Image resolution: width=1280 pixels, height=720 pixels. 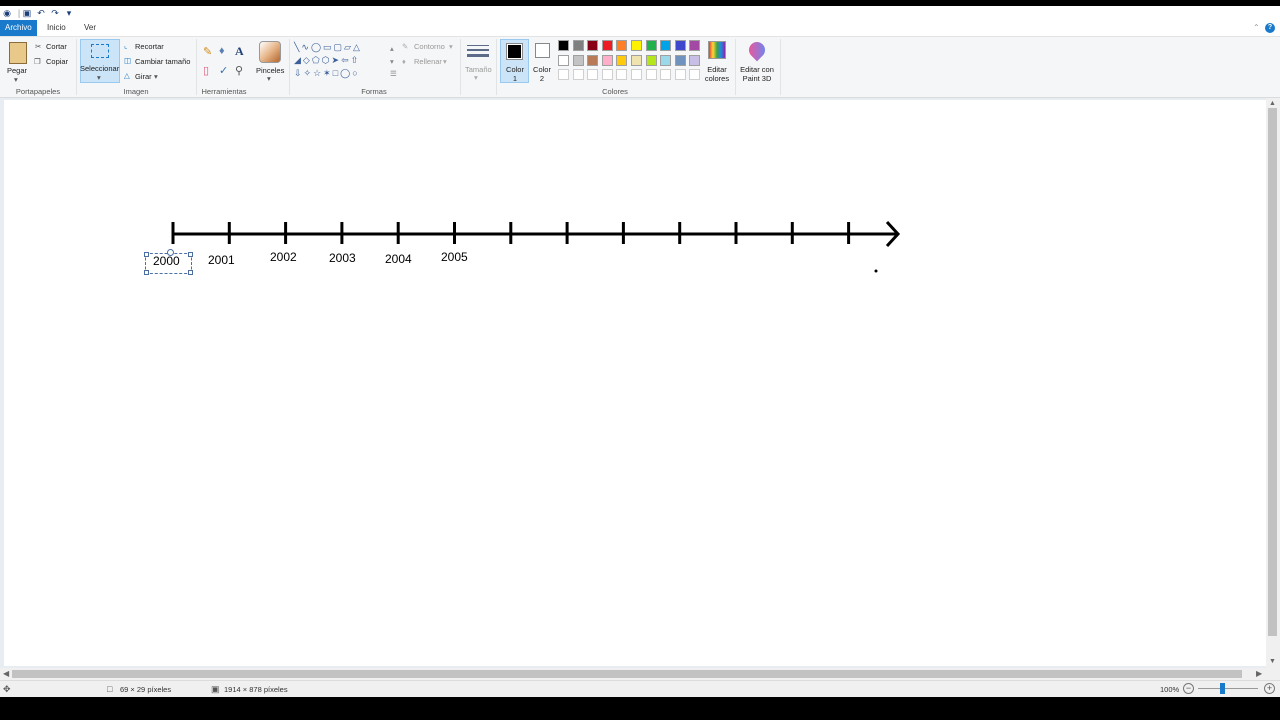 What do you see at coordinates (445, 61) in the screenshot?
I see `fill-dropdown-icon: ▾` at bounding box center [445, 61].